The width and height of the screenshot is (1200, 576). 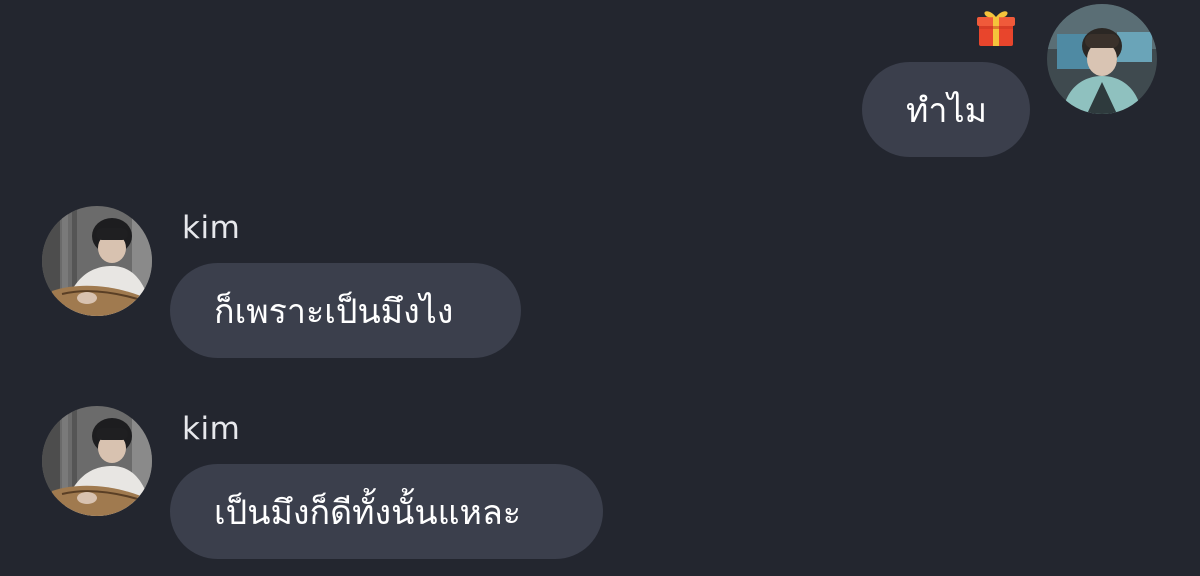 What do you see at coordinates (334, 311) in the screenshot?
I see `message-text: ก็เพราะเป็นมึงไง` at bounding box center [334, 311].